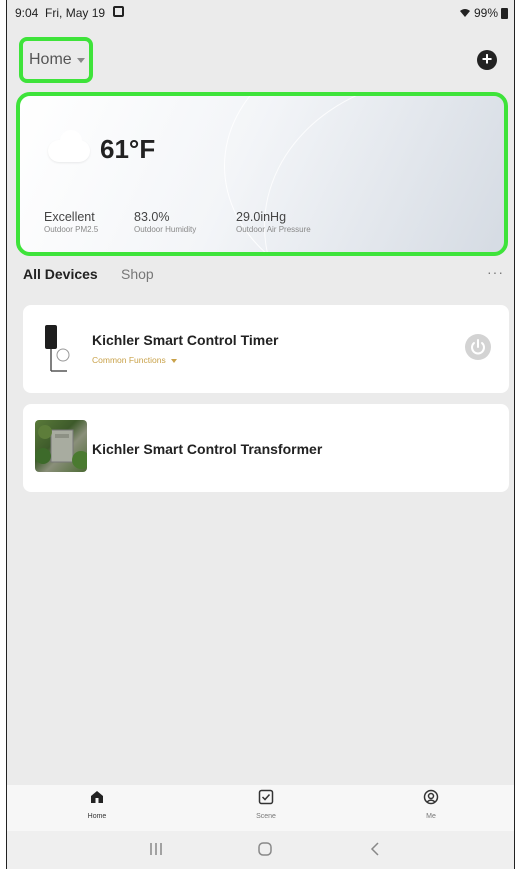 The width and height of the screenshot is (517, 869). Describe the element at coordinates (431, 816) in the screenshot. I see `nav-label-me: Me` at that location.